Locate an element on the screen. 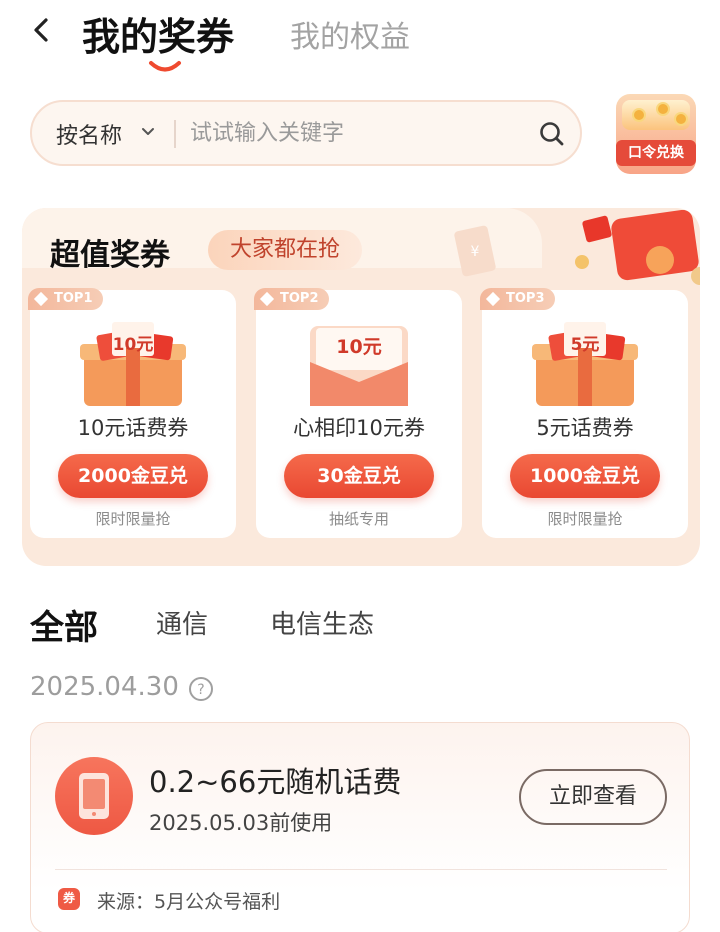 The width and height of the screenshot is (720, 932). popular-tag: 大家都在抢 is located at coordinates (285, 250).